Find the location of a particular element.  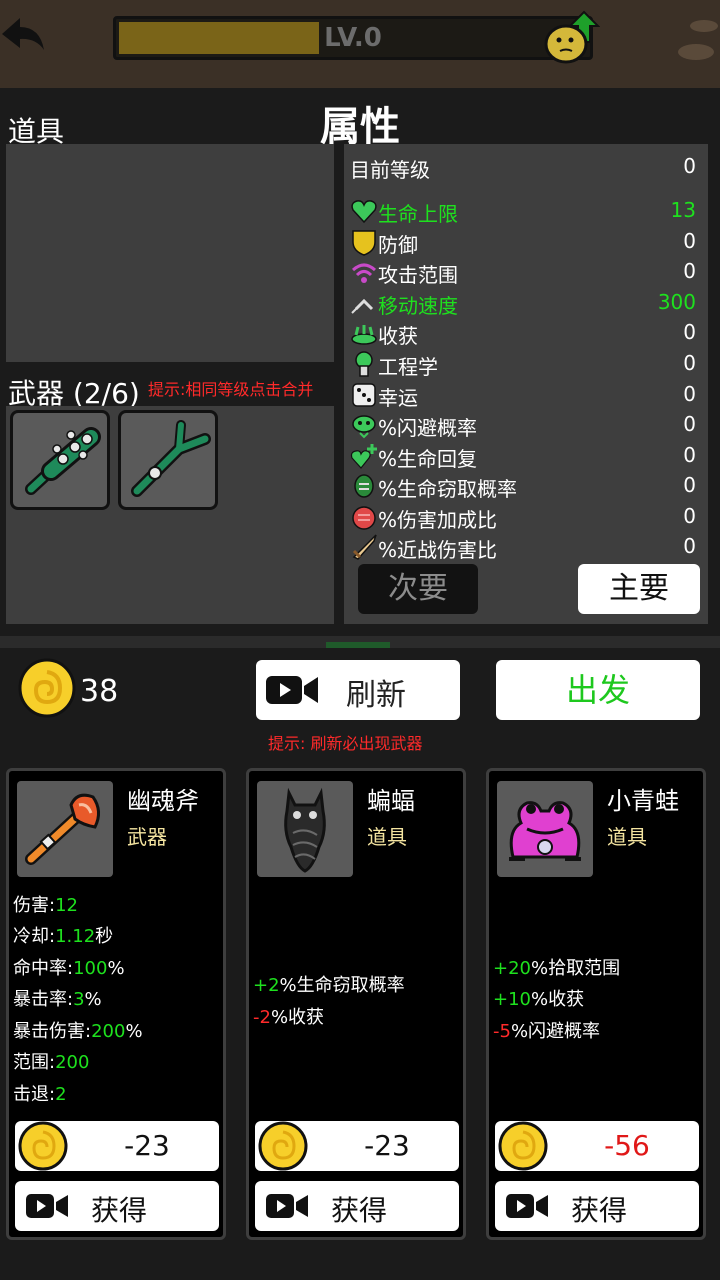

bat-icon is located at coordinates (305, 830).